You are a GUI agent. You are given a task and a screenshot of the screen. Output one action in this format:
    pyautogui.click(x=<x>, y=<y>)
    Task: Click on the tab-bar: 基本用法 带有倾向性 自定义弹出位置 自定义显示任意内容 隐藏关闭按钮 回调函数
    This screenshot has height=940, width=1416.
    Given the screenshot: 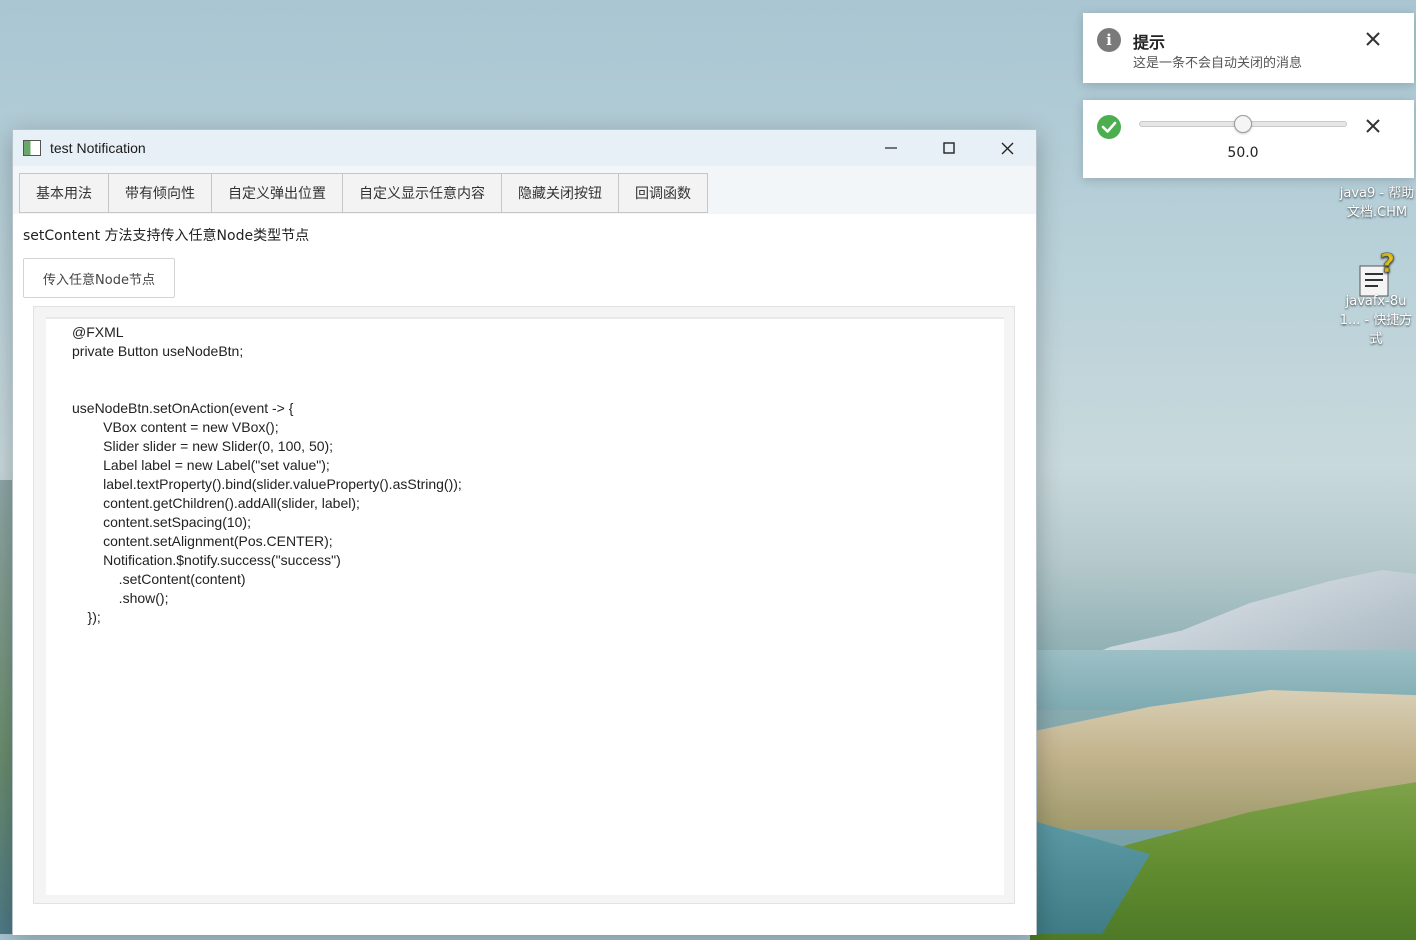 What is the action you would take?
    pyautogui.click(x=524, y=190)
    